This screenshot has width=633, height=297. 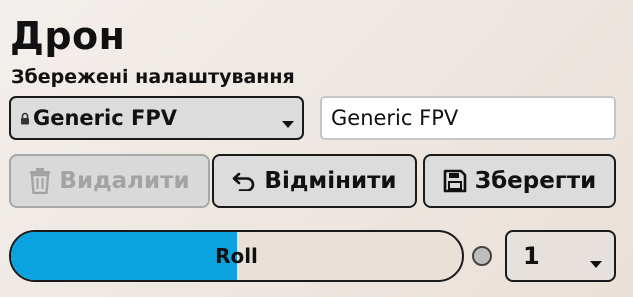 I want to click on save-button: Зберегти, so click(x=519, y=181).